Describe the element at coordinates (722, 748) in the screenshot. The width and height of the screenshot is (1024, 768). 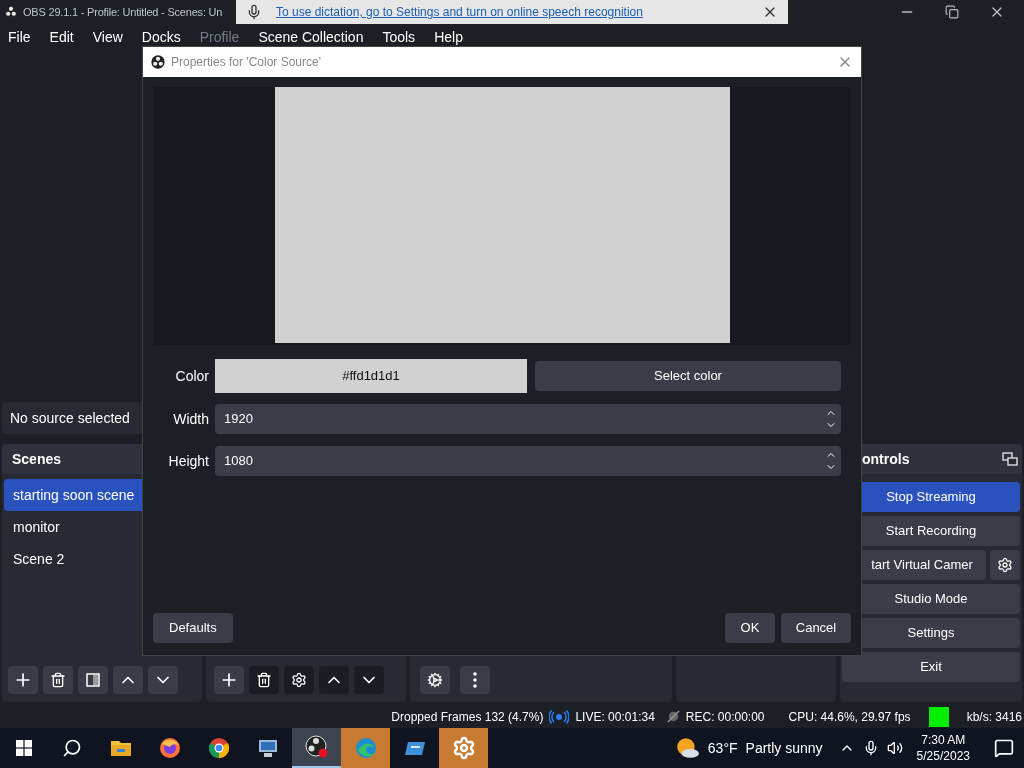
I see `temperature: 63°F` at that location.